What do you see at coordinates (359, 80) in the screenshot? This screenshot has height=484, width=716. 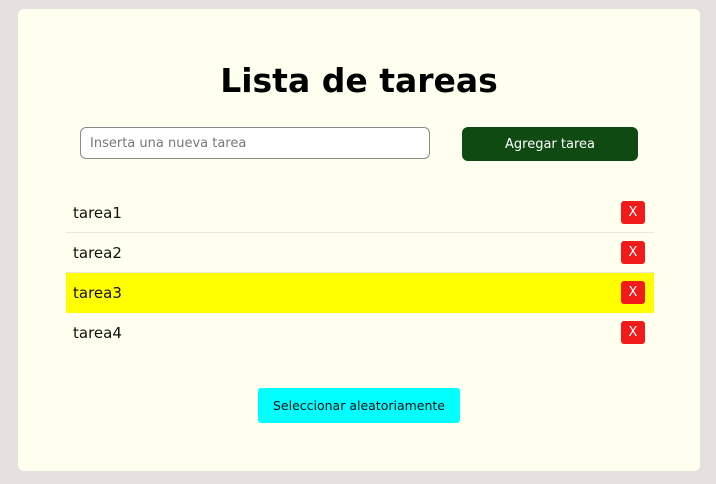 I see `page-title: Lista de tareas` at bounding box center [359, 80].